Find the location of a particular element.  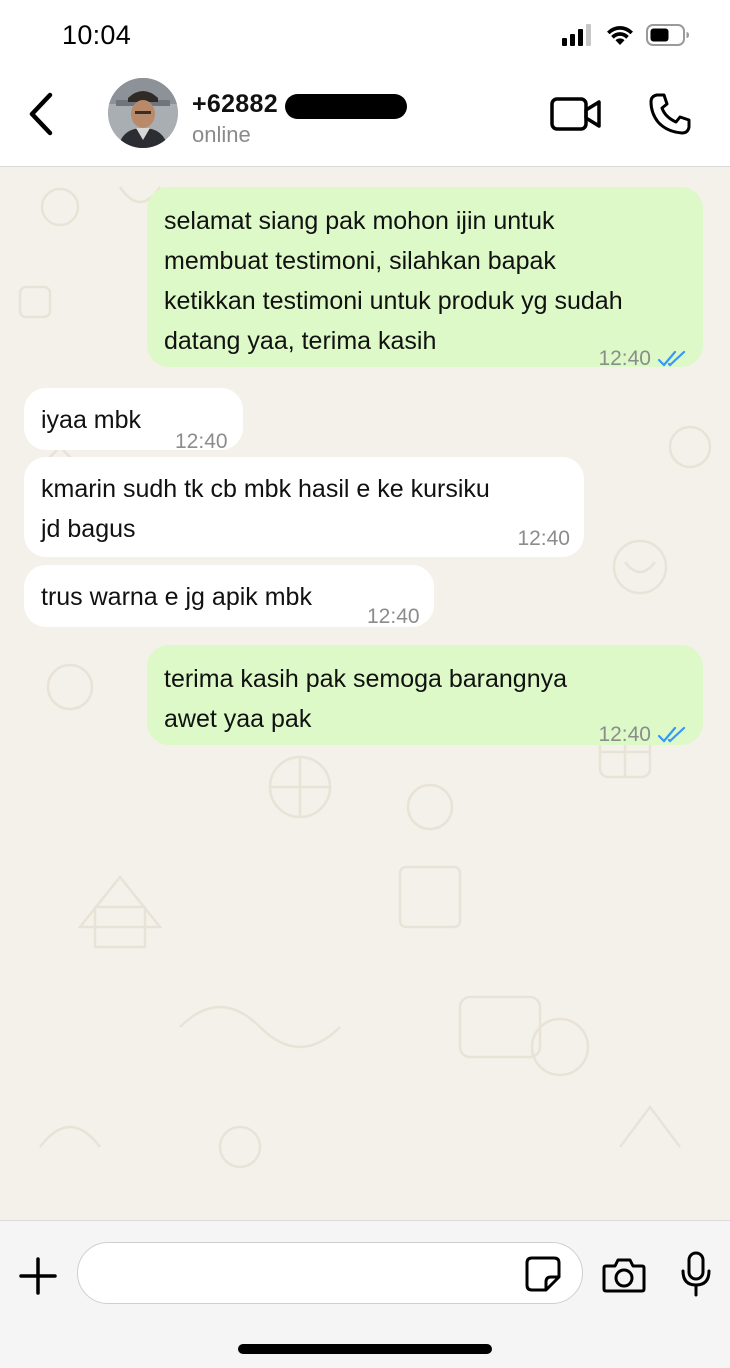

video-camera-icon is located at coordinates (576, 114).